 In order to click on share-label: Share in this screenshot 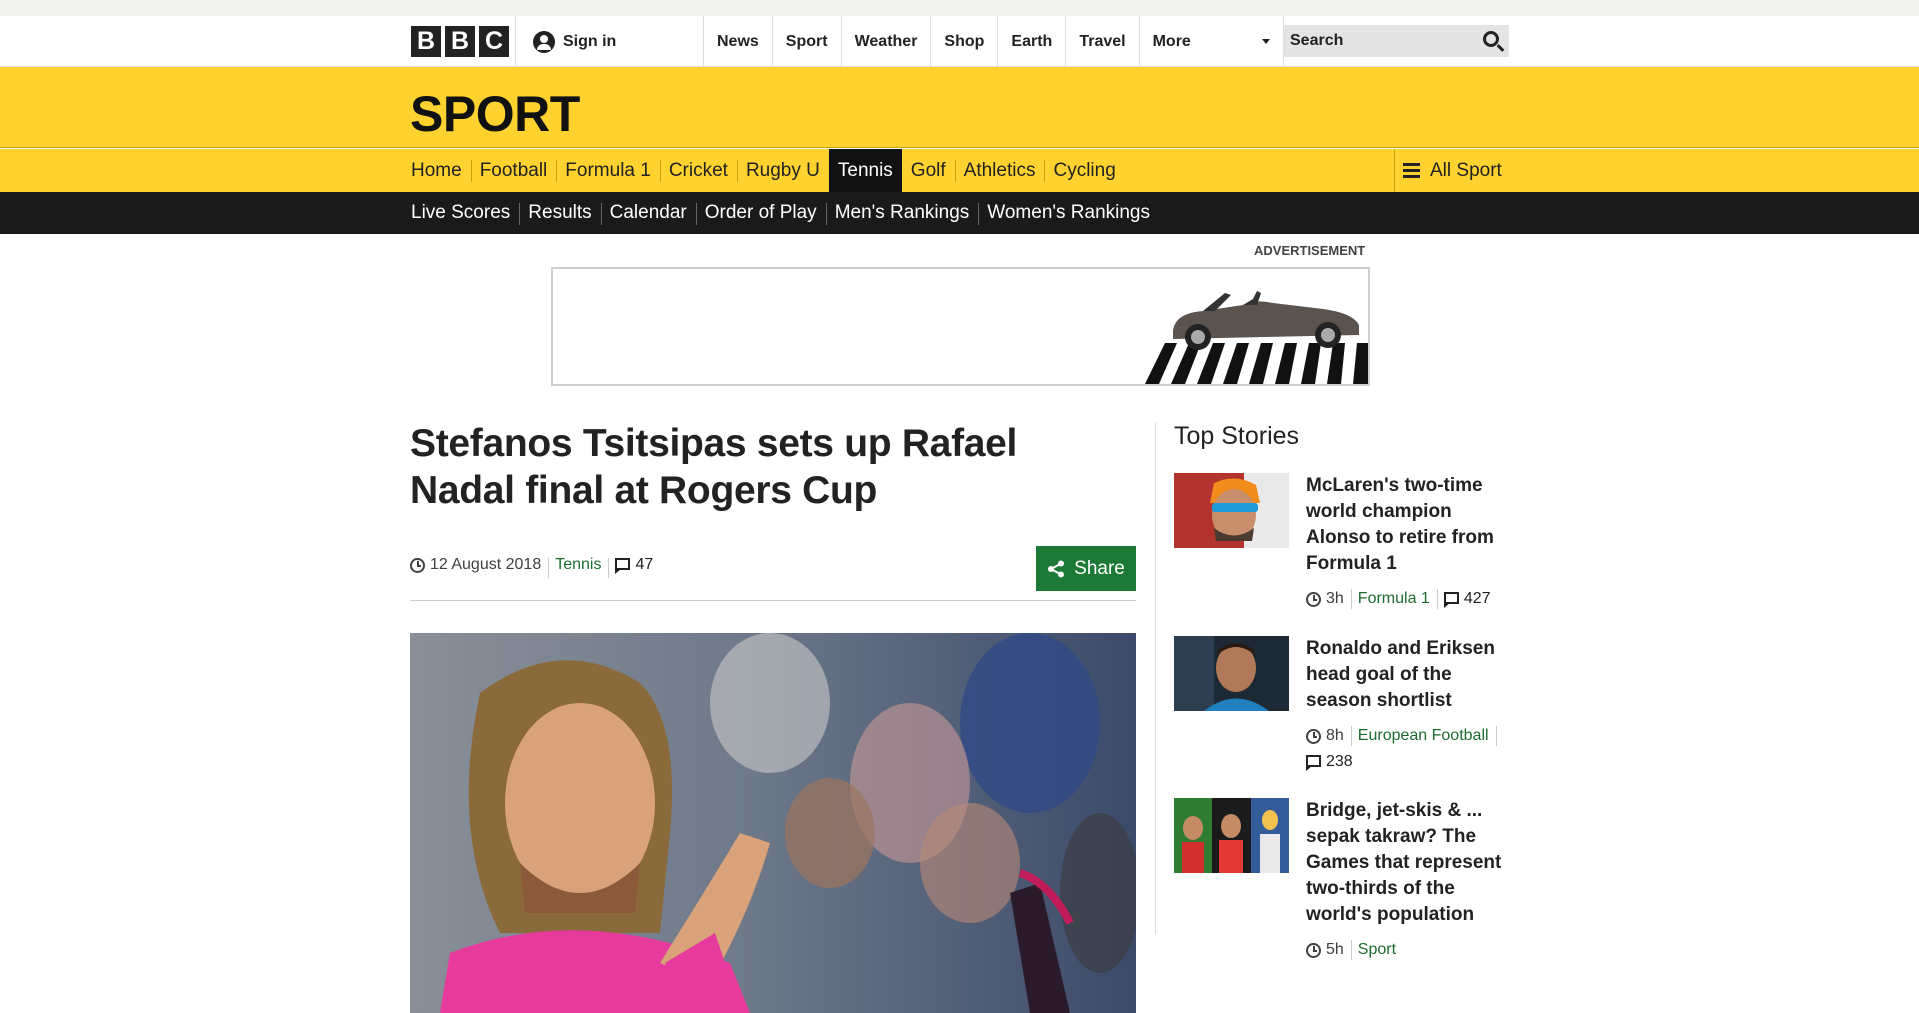, I will do `click(1099, 568)`.